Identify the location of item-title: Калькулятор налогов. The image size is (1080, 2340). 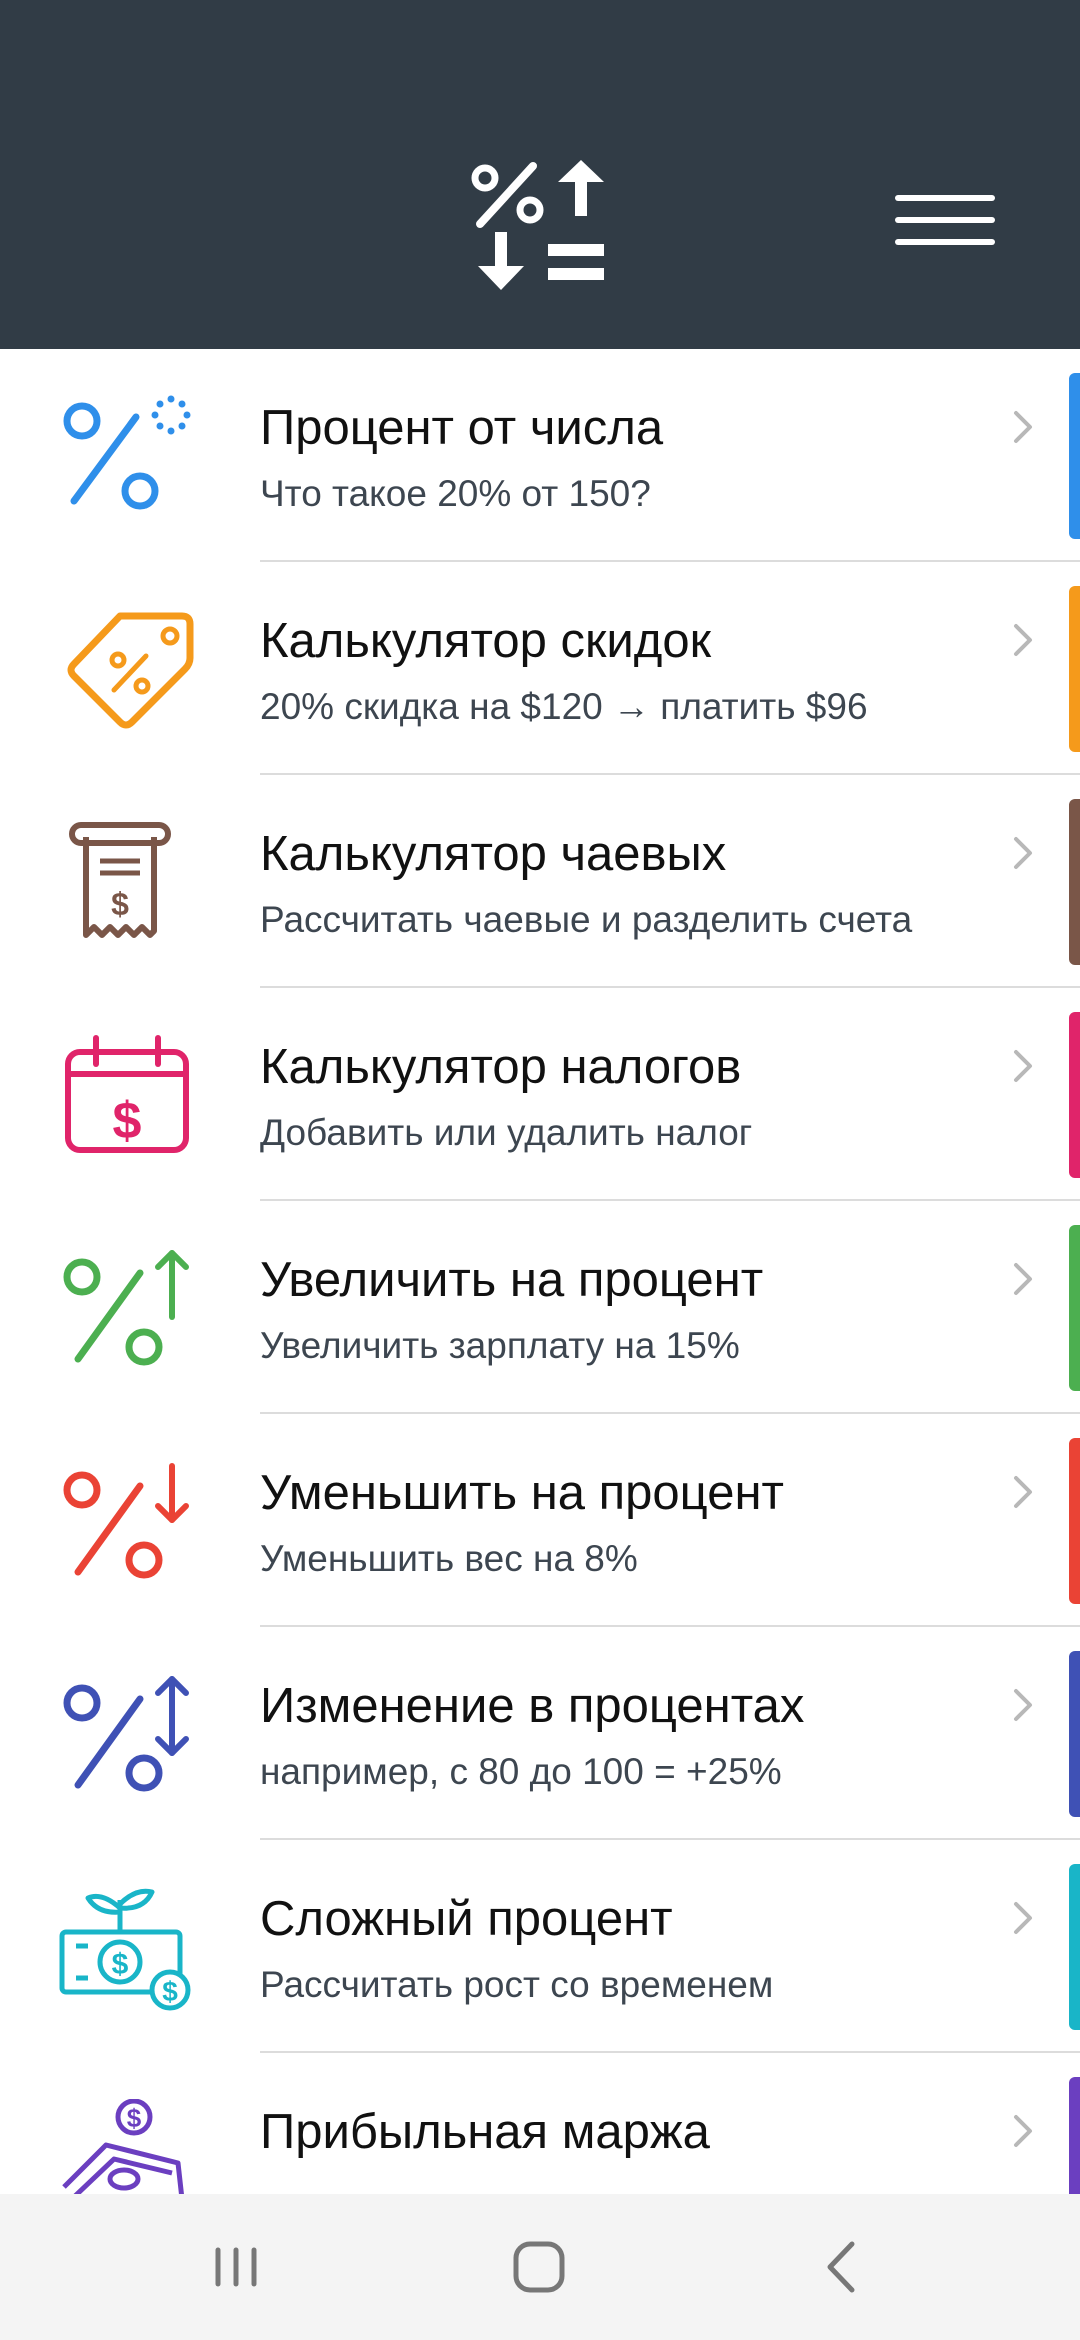
(501, 1067).